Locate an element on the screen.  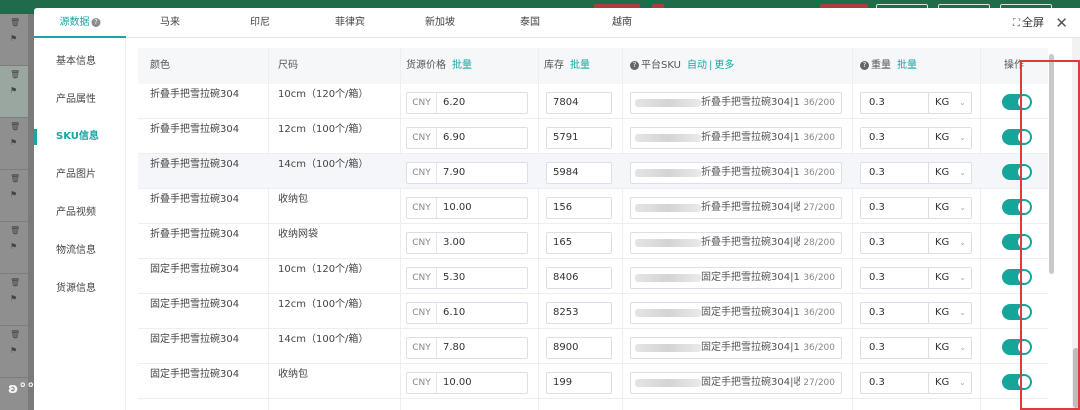
size-cell: 收纳包 is located at coordinates (293, 199).